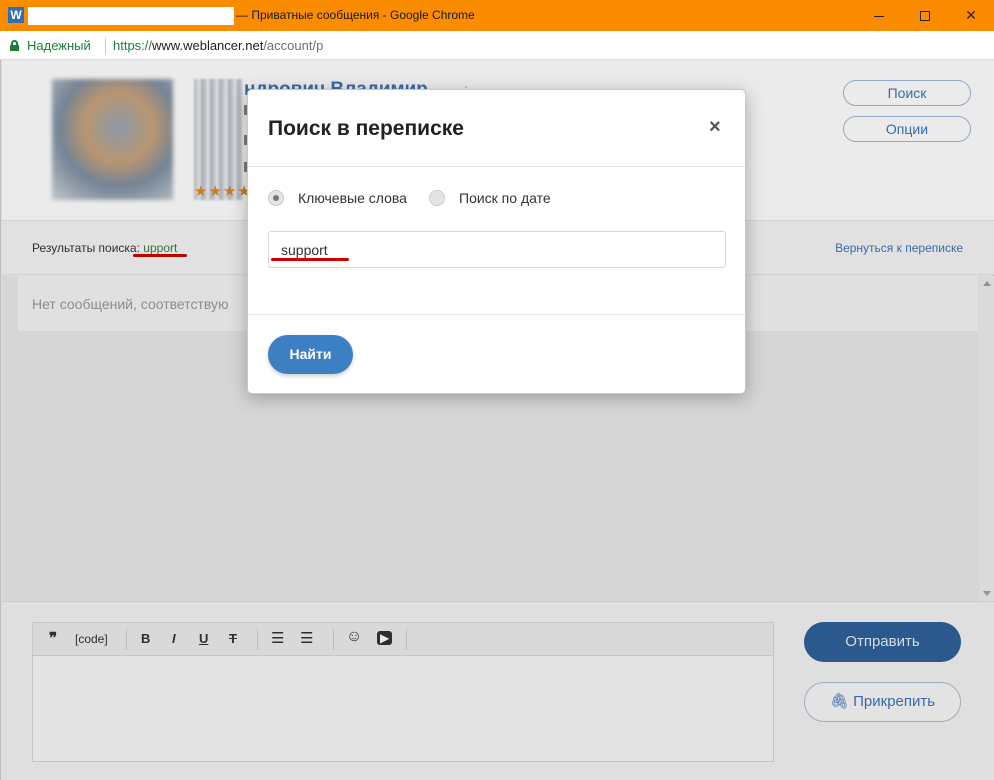  I want to click on secure-label: Надежный, so click(59, 45).